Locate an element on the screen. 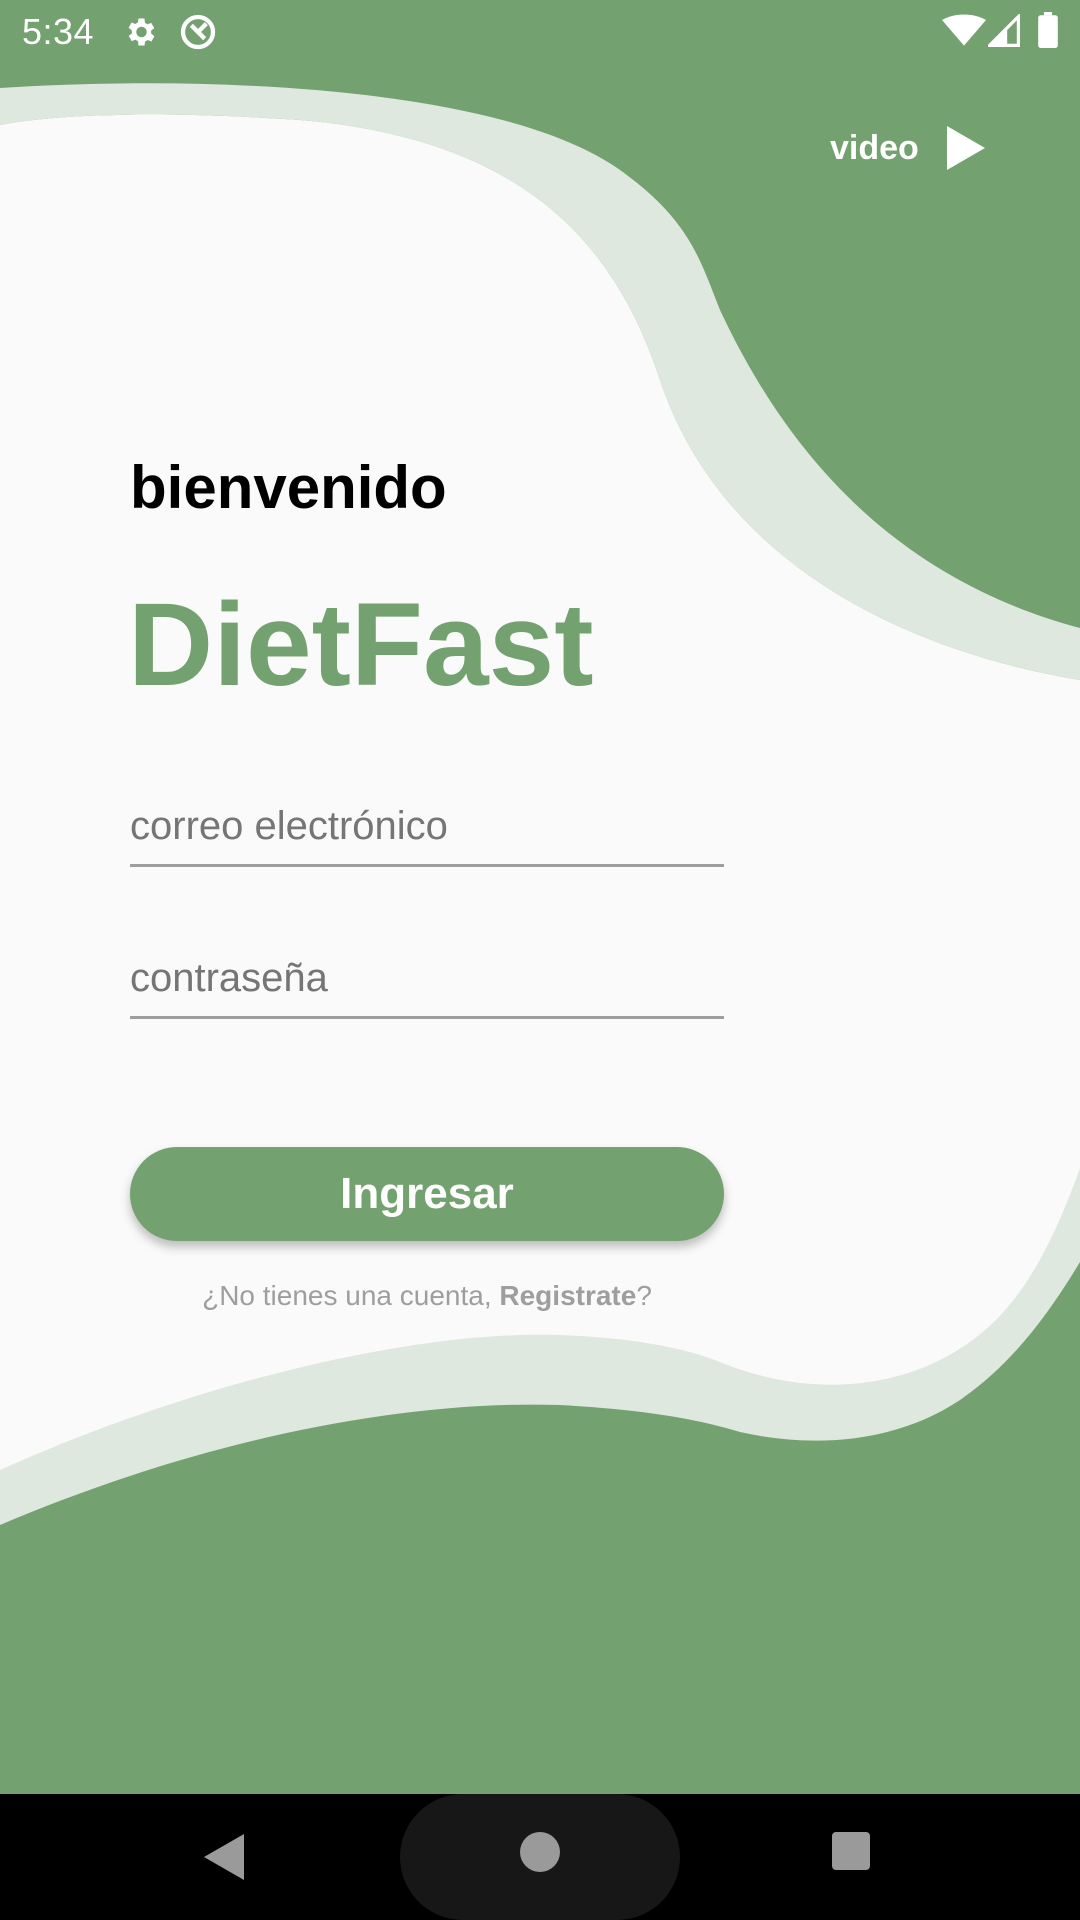 The height and width of the screenshot is (1920, 1080). app-title: DietFast is located at coordinates (361, 645).